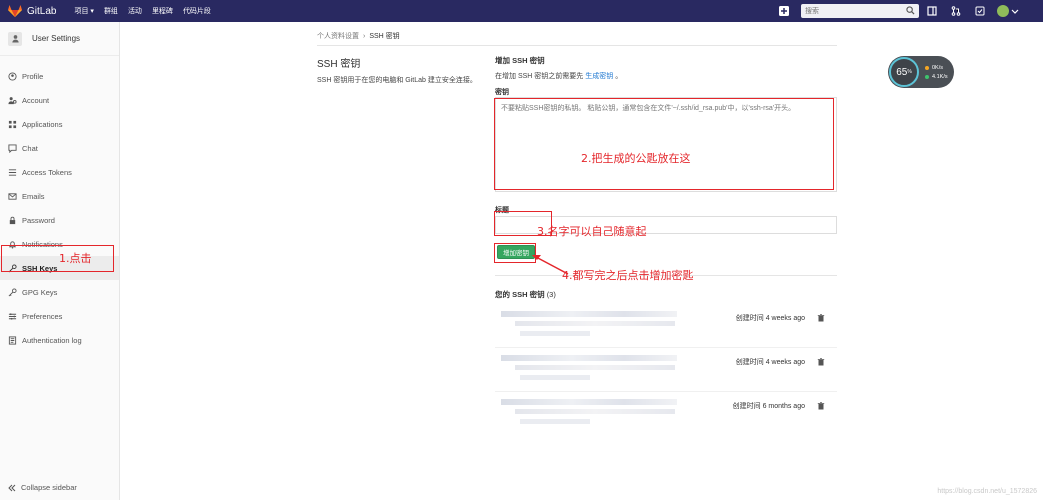 This screenshot has width=1043, height=500. I want to click on chat-icon, so click(12, 148).